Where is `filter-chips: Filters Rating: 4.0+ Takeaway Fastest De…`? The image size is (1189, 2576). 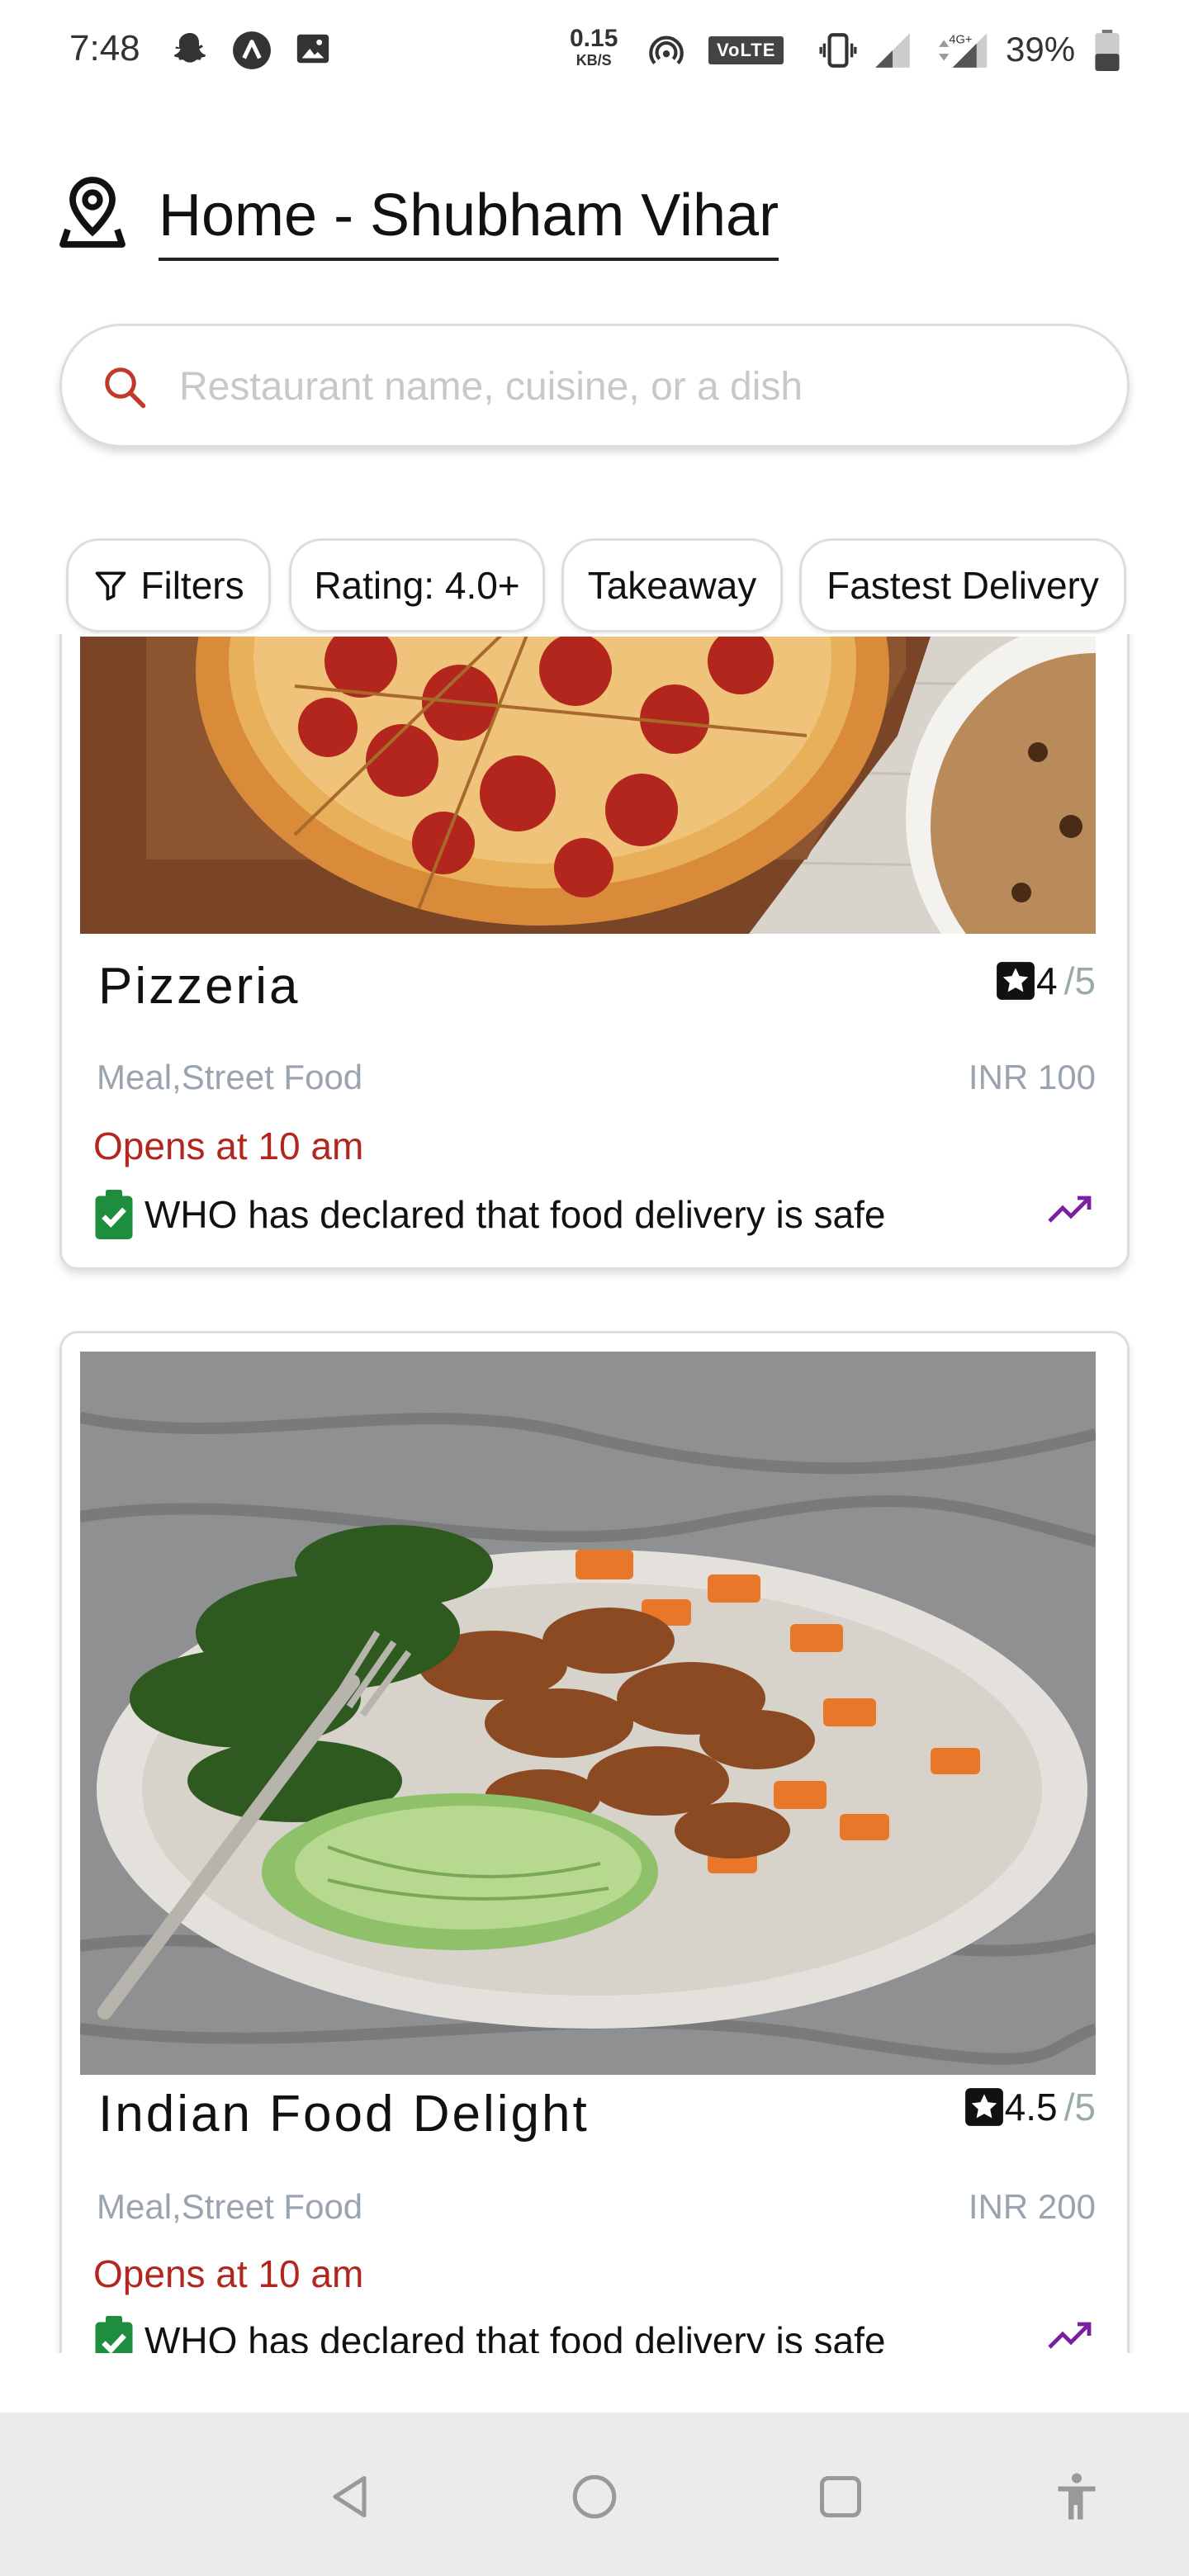
filter-chips: Filters Rating: 4.0+ Takeaway Fastest De… is located at coordinates (602, 587).